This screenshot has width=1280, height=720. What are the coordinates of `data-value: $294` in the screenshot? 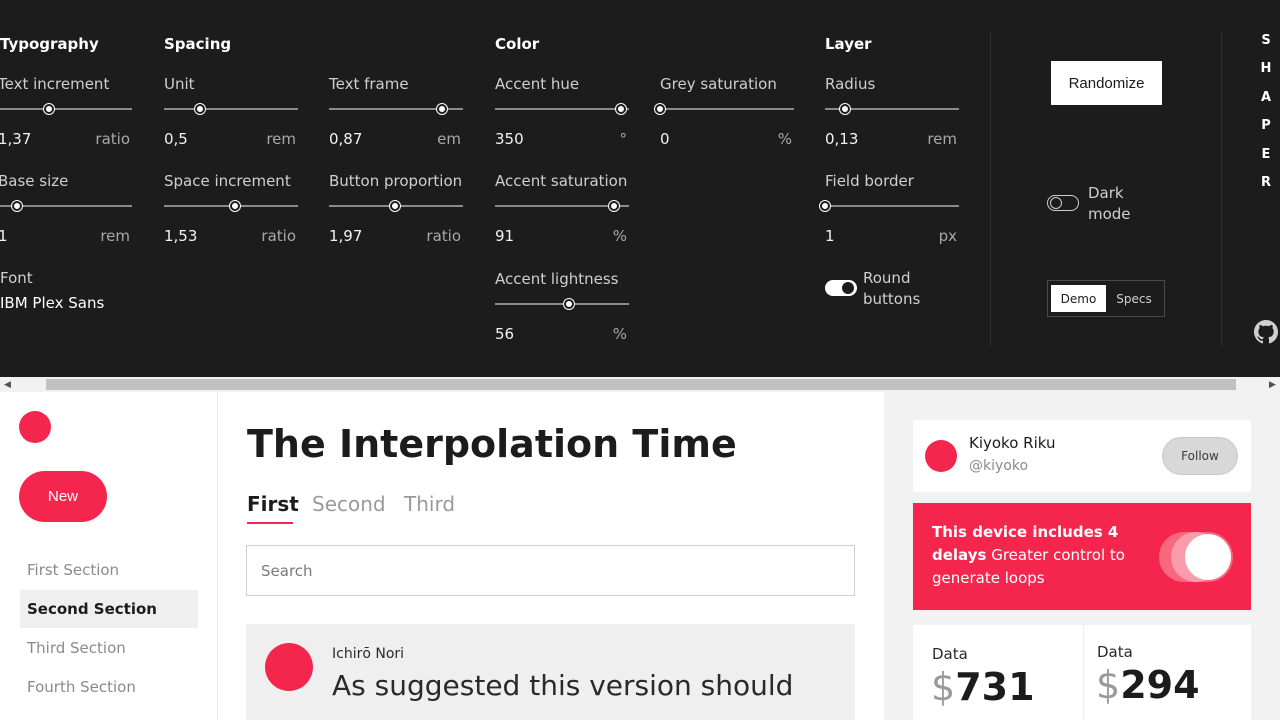 It's located at (1148, 685).